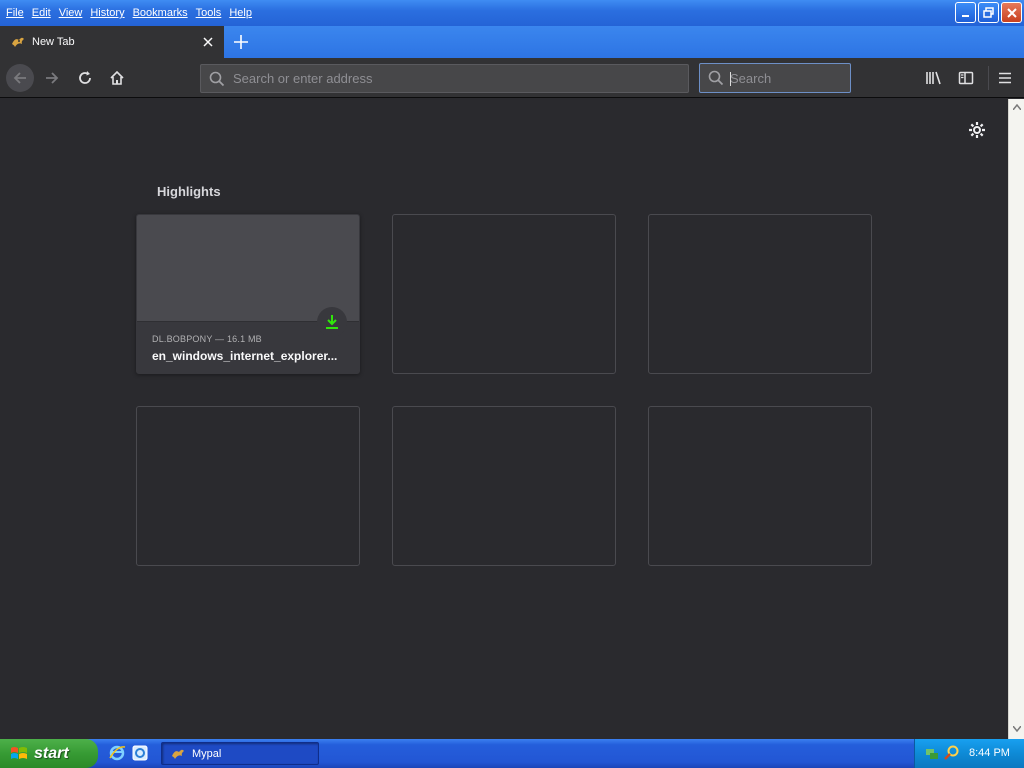 Image resolution: width=1024 pixels, height=768 pixels. Describe the element at coordinates (71, 13) in the screenshot. I see `menu-view: View` at that location.